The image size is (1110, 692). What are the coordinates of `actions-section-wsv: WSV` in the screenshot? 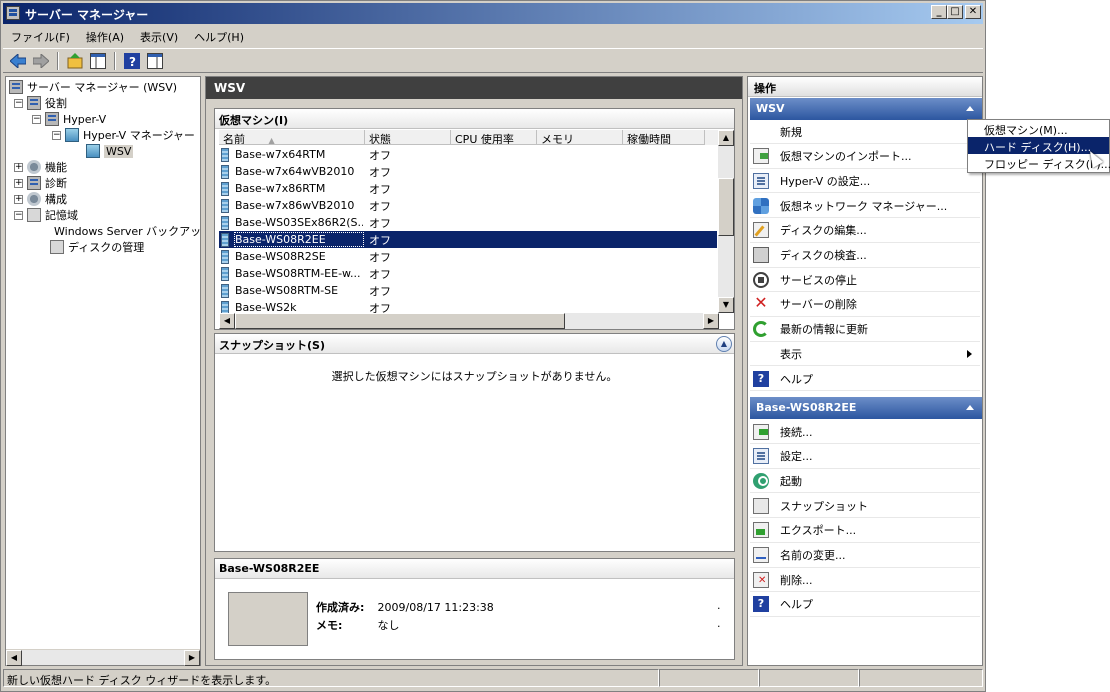 It's located at (866, 109).